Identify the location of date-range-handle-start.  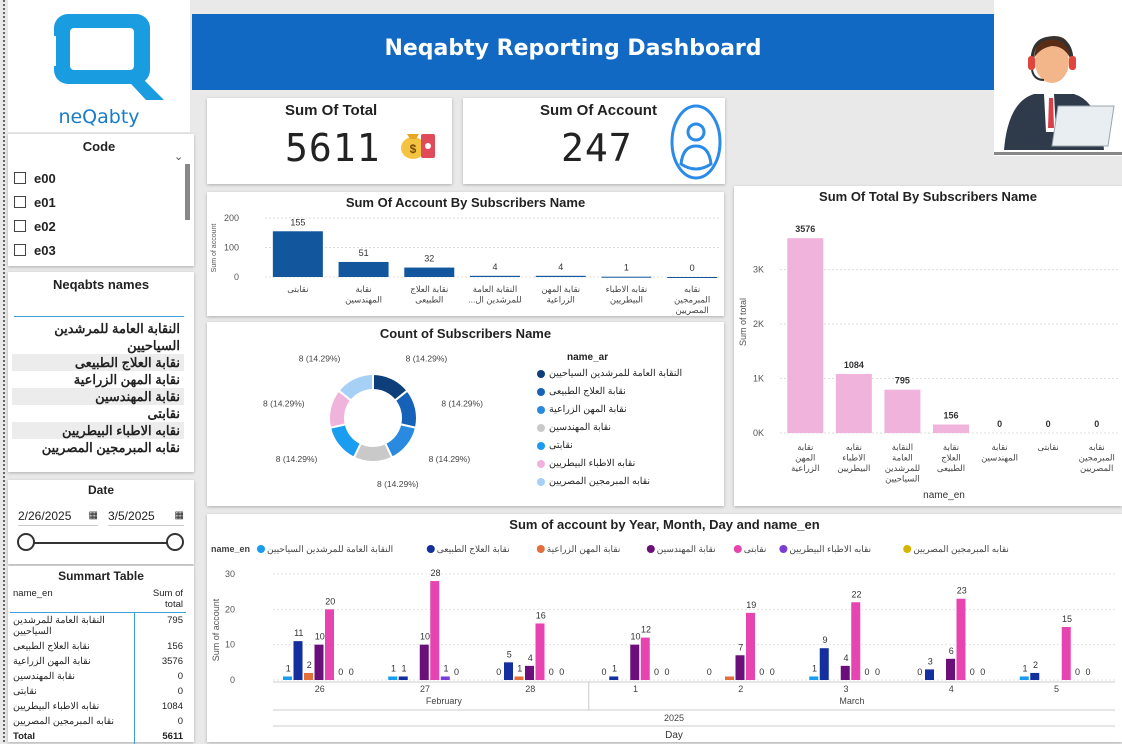
(26, 542).